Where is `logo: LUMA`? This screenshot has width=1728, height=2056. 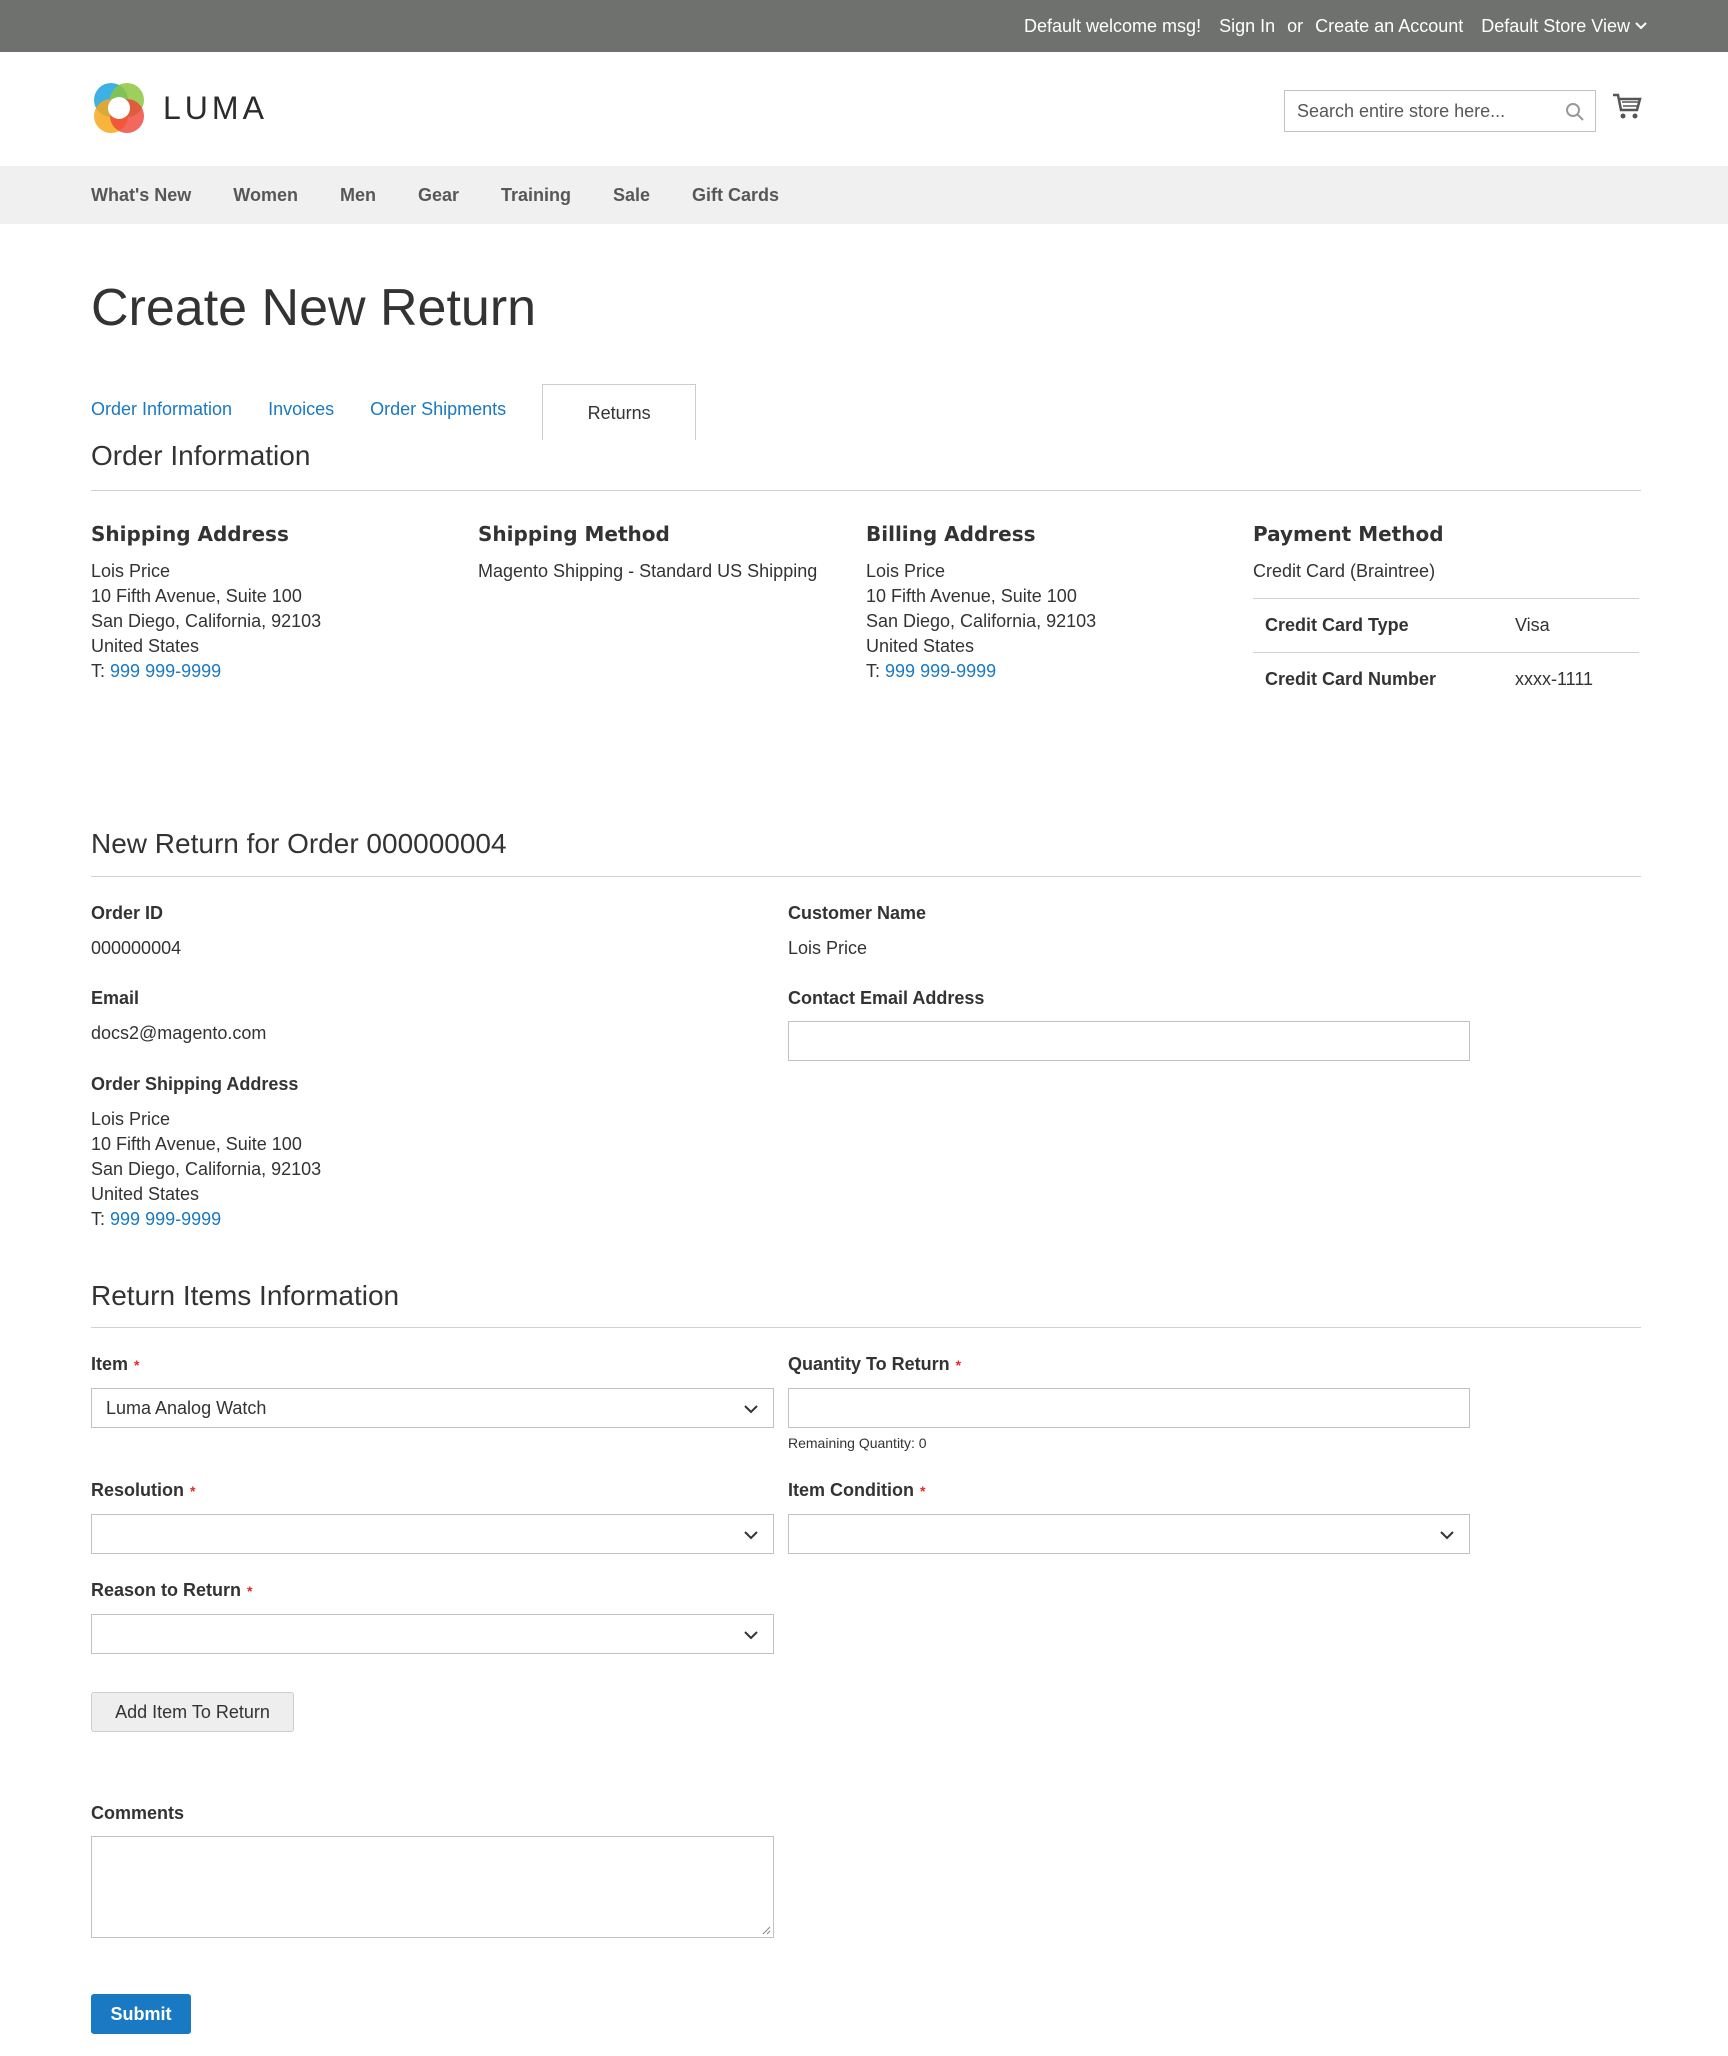
logo: LUMA is located at coordinates (179, 108).